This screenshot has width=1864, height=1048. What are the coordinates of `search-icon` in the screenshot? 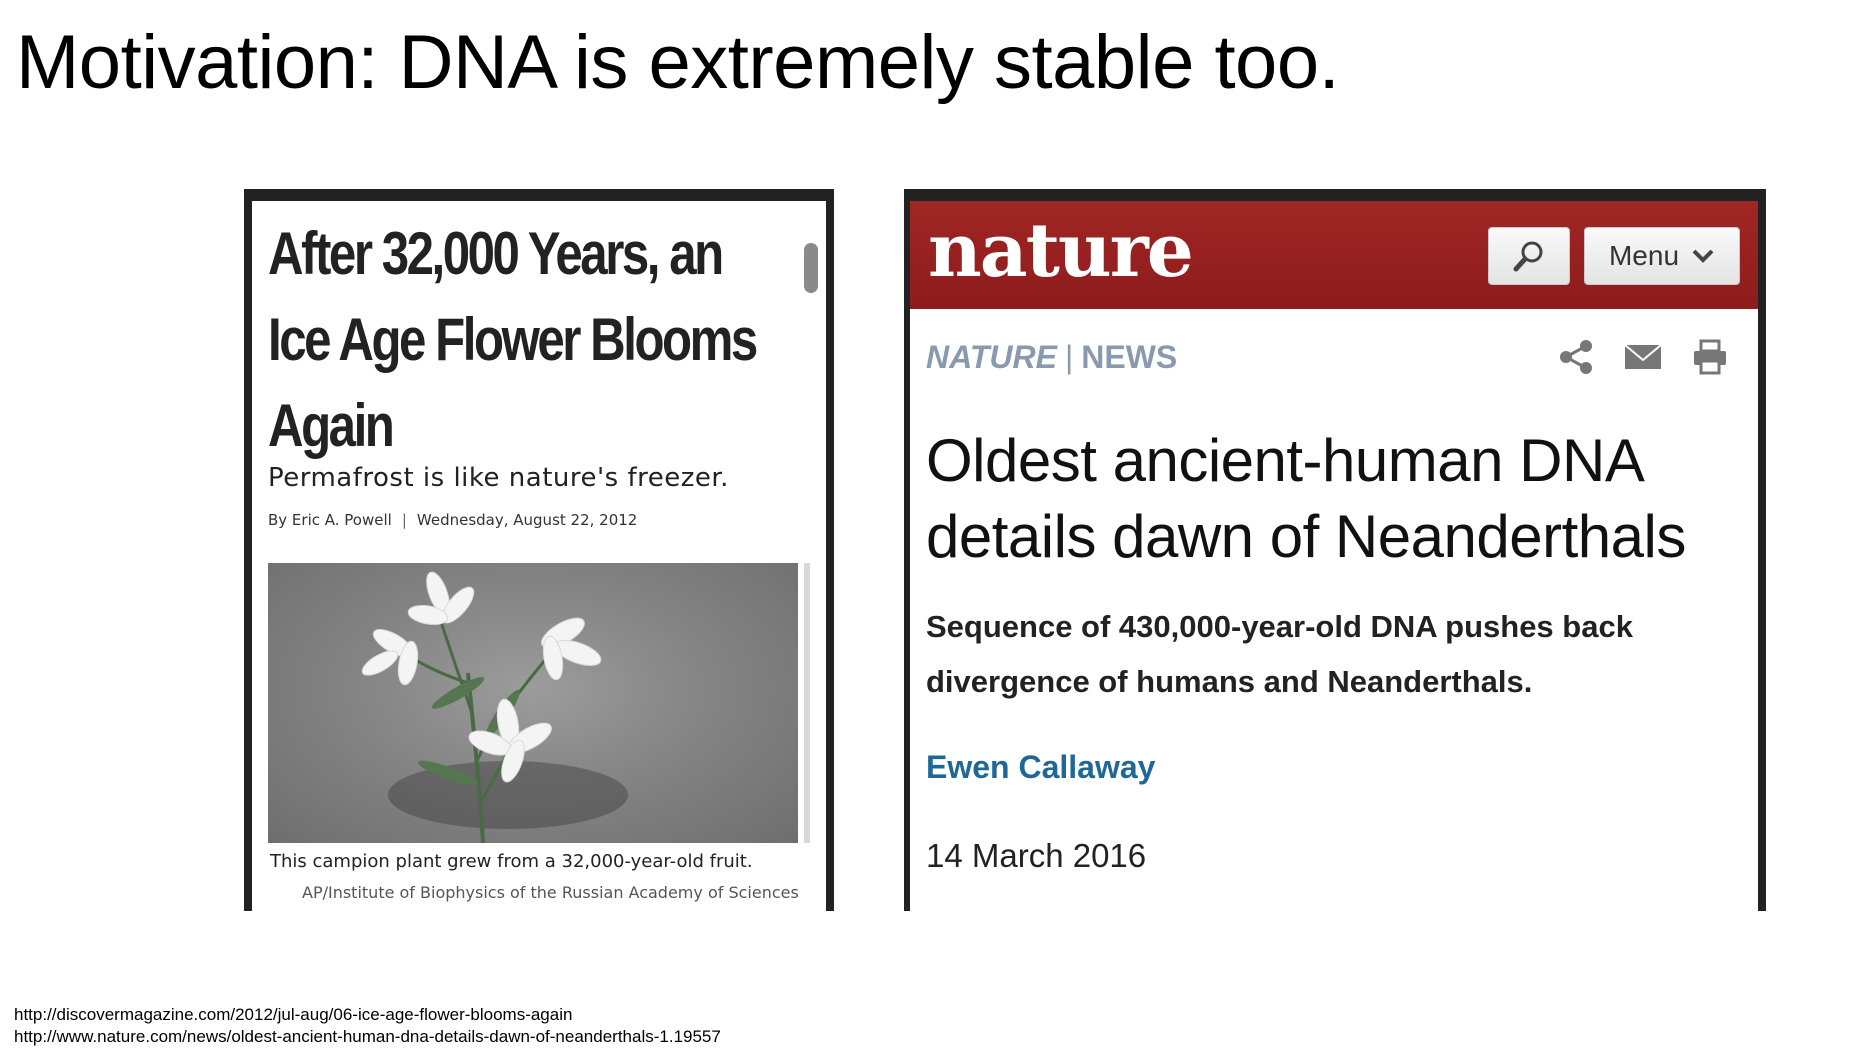 It's located at (1528, 256).